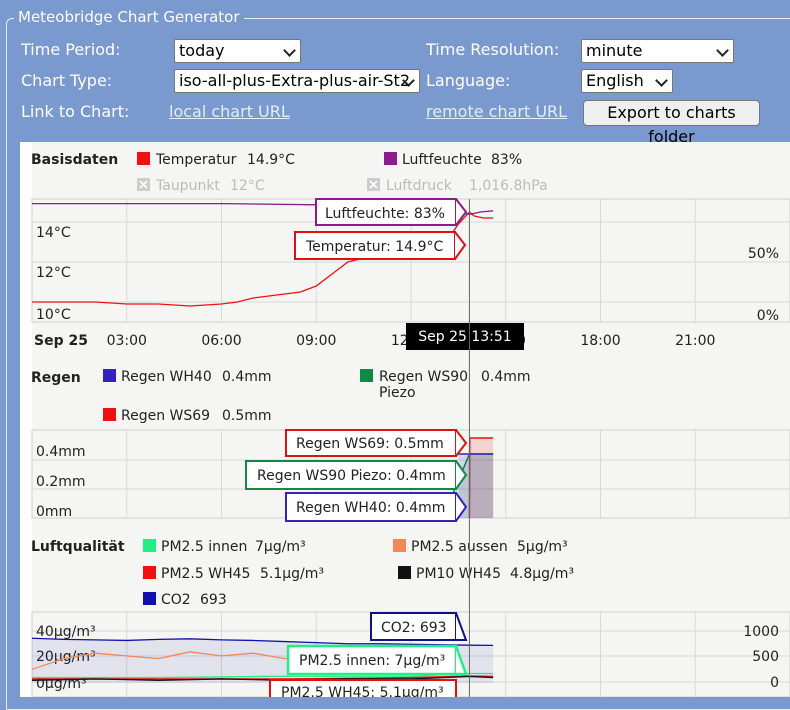 The image size is (790, 710). Describe the element at coordinates (370, 508) in the screenshot. I see `tooltip-rain-wh40-text: Regen WH40: 0.4mm` at that location.